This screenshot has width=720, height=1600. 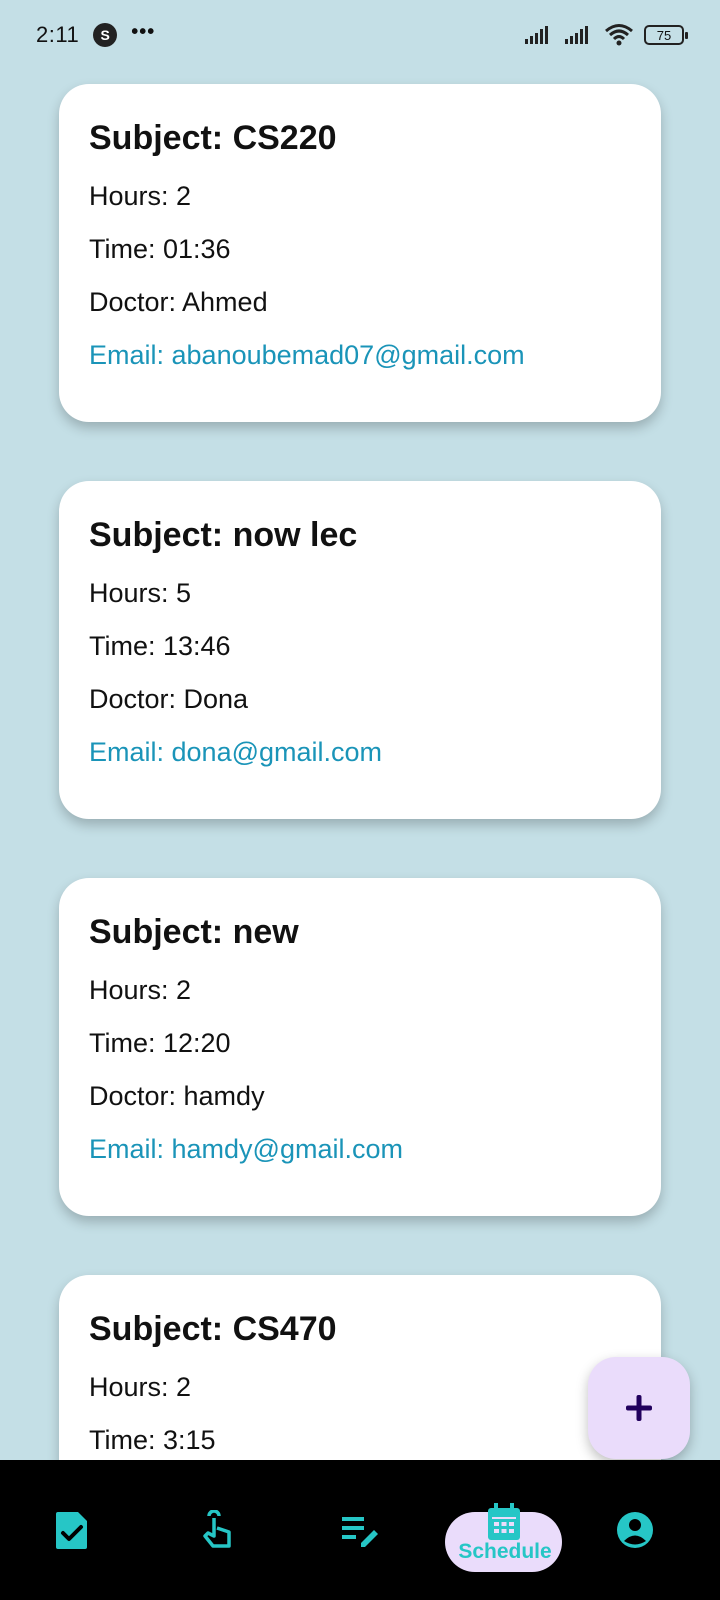 I want to click on bottom-nav, so click(x=360, y=1530).